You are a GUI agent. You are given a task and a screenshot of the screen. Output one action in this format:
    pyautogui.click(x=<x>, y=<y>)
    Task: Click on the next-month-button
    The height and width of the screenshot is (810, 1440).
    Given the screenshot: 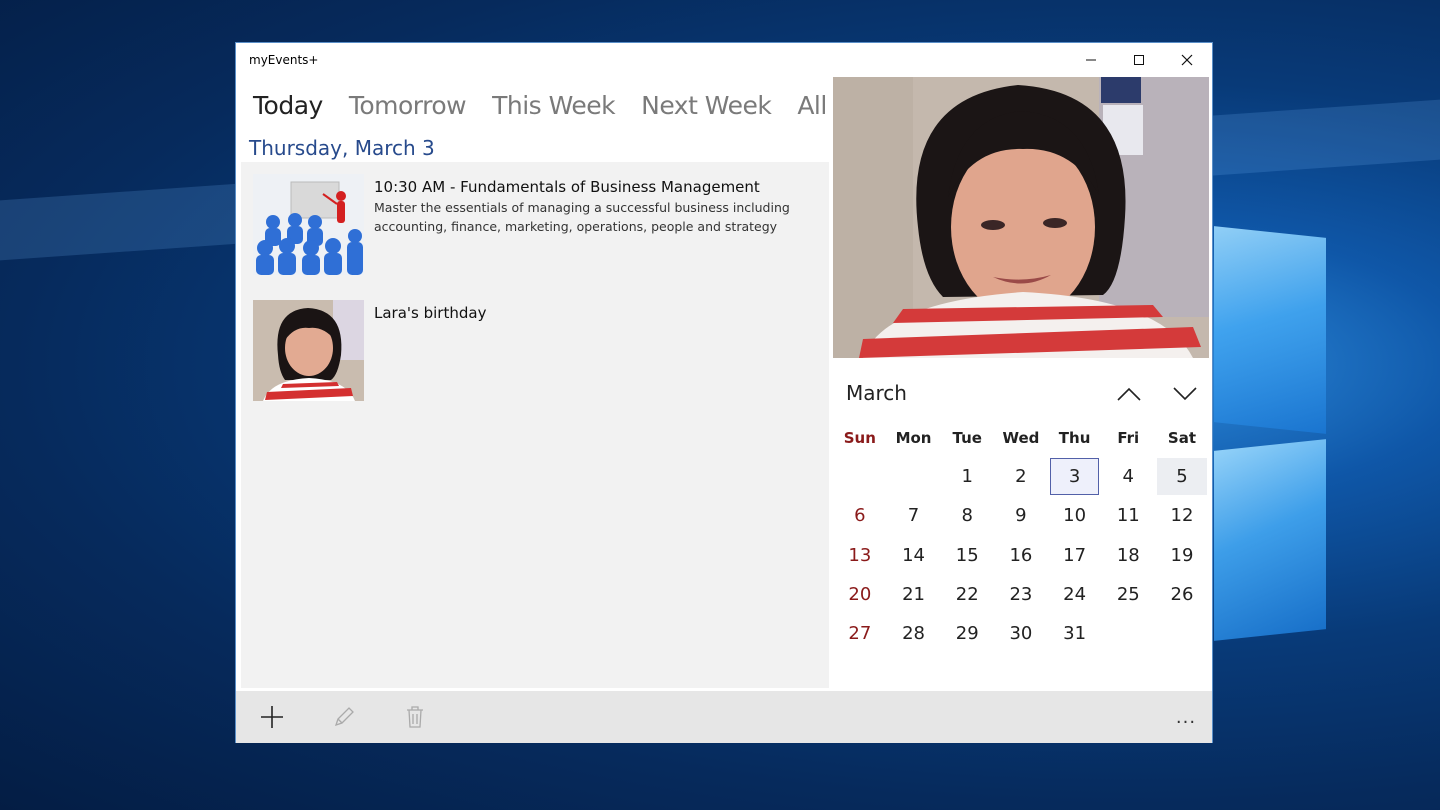 What is the action you would take?
    pyautogui.click(x=1185, y=394)
    